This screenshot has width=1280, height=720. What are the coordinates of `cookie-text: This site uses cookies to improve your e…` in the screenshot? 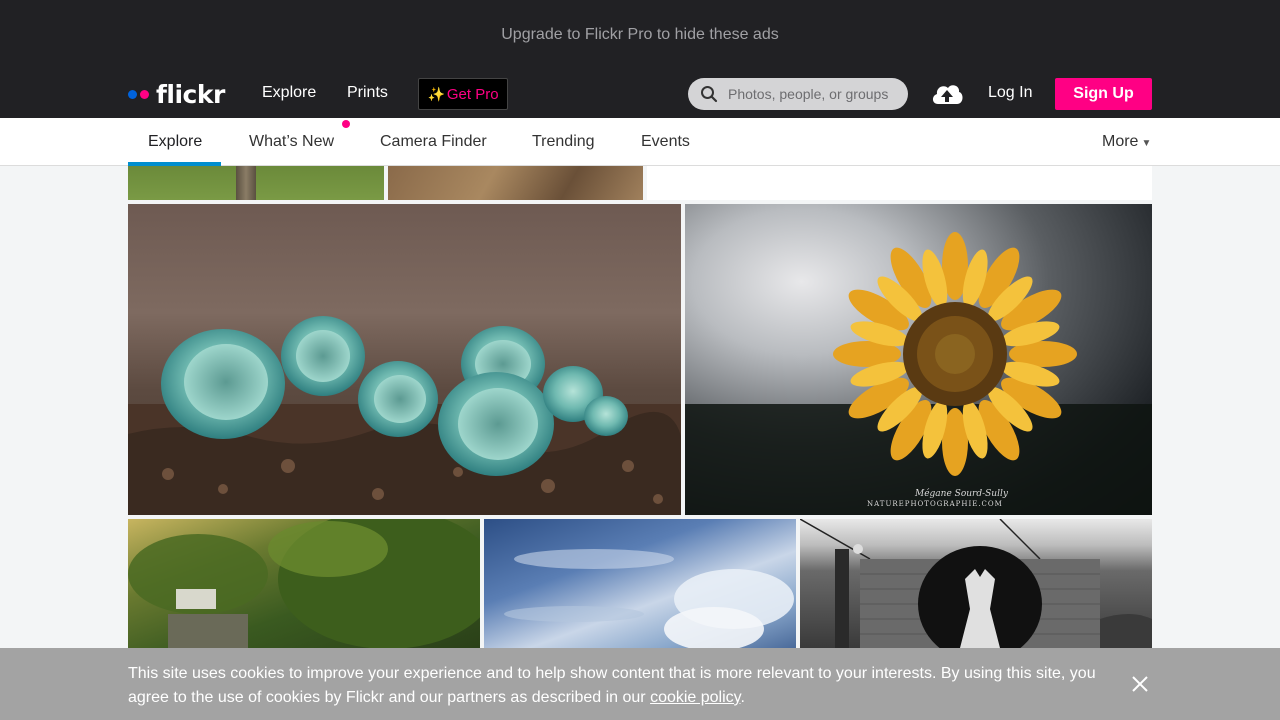 It's located at (612, 685).